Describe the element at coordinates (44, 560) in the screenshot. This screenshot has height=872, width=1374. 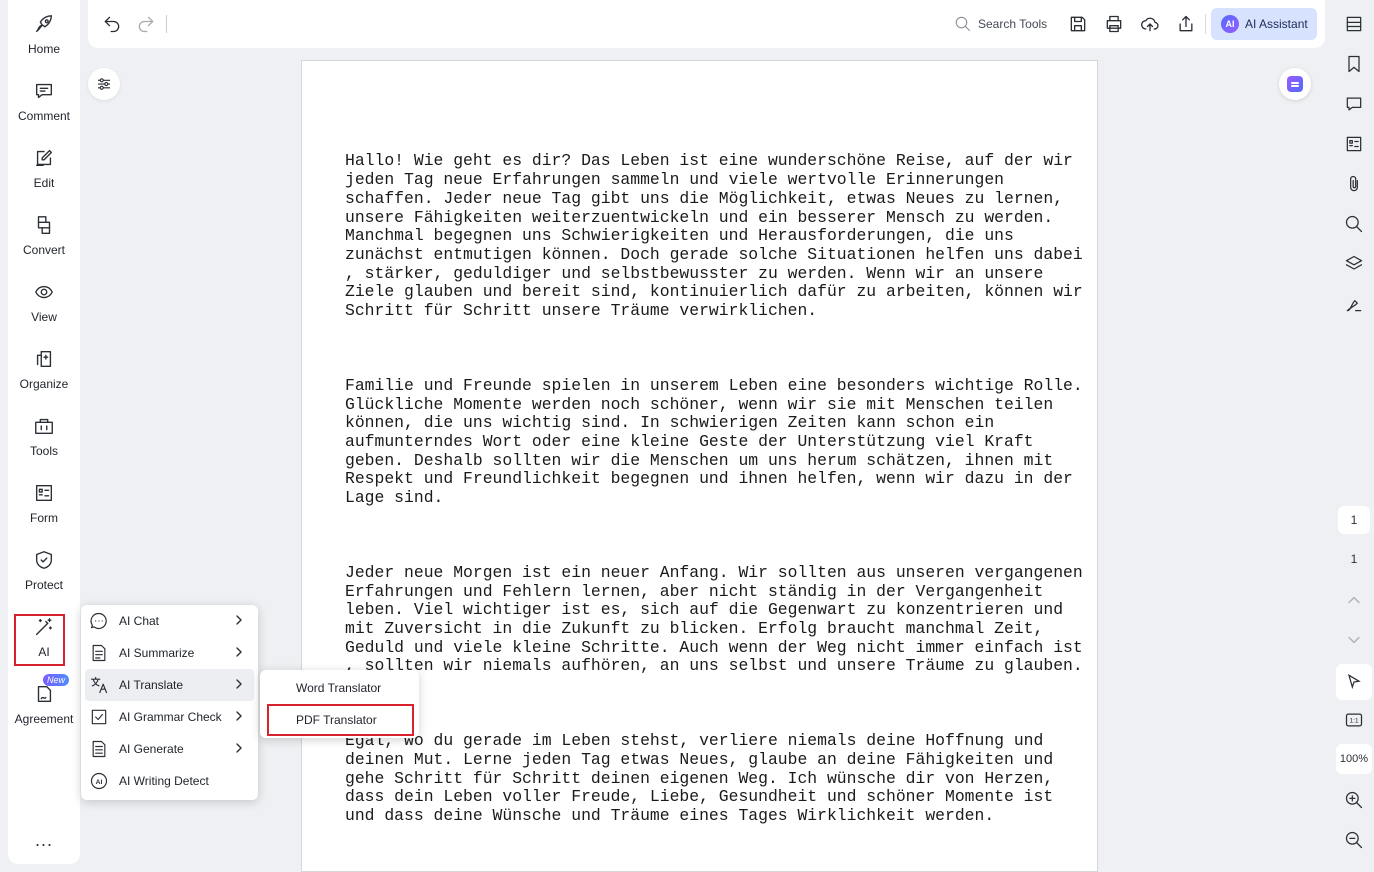
I see `shield-icon` at that location.